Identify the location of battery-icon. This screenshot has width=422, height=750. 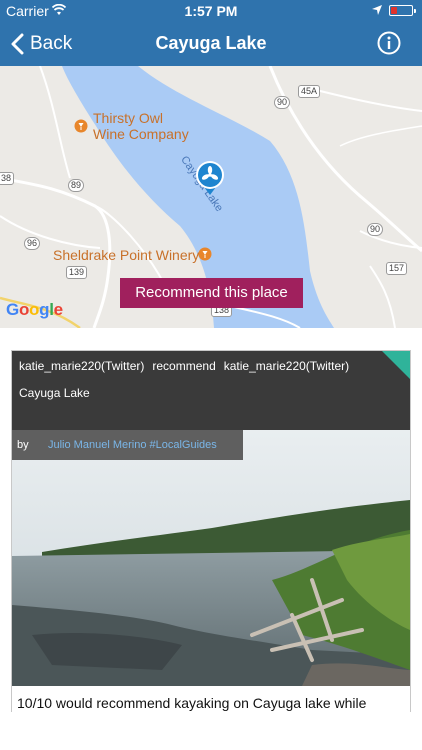
(402, 10).